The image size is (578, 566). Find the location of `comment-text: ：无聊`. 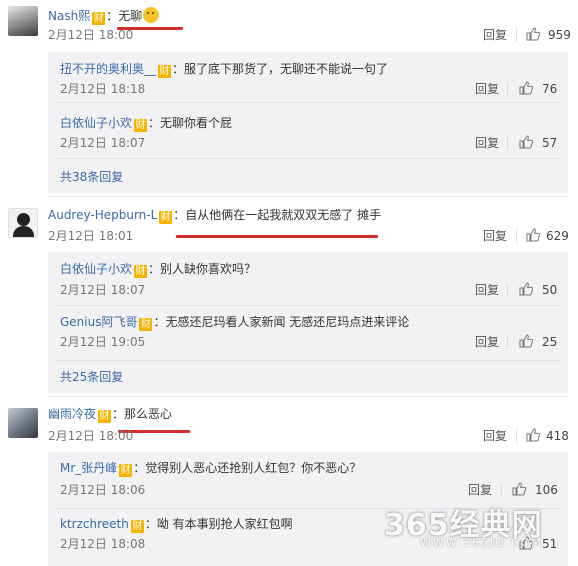

comment-text: ：无聊 is located at coordinates (124, 16).